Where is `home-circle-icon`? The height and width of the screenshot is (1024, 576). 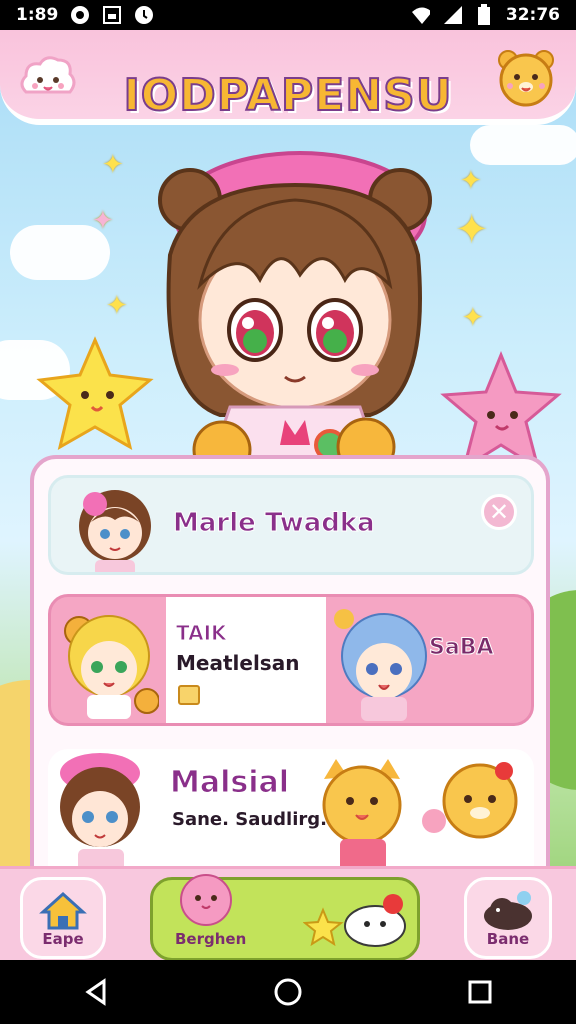 home-circle-icon is located at coordinates (288, 992).